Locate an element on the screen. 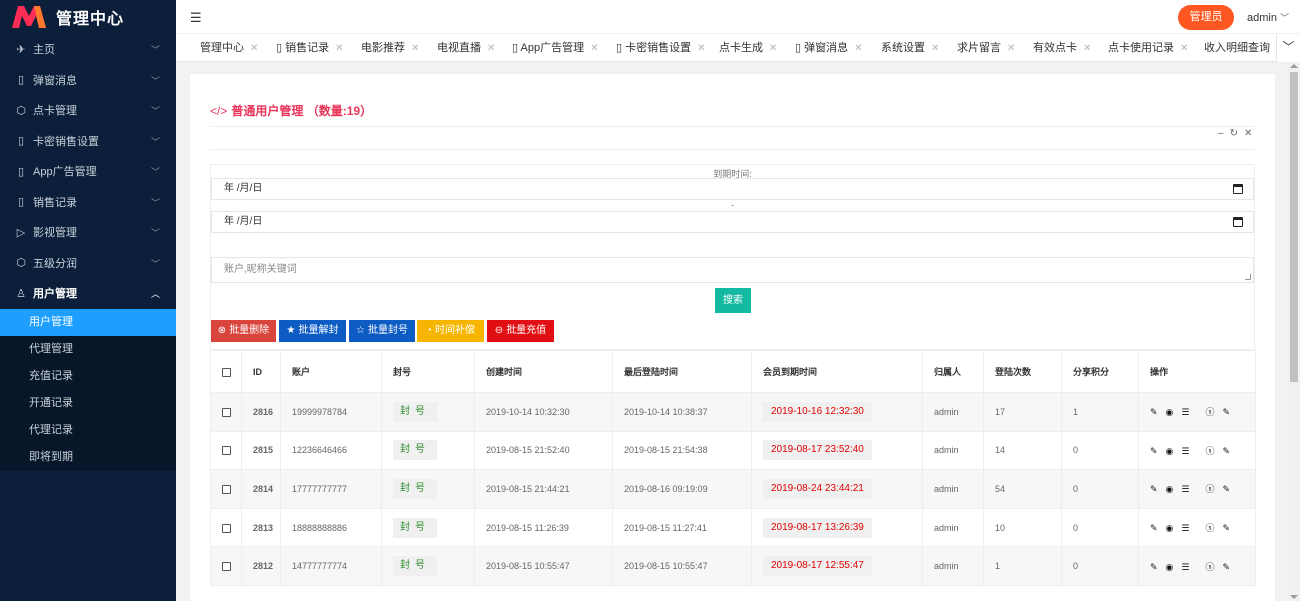 Image resolution: width=1300 pixels, height=601 pixels. tab-more-chevron-down-icon: ﹀ is located at coordinates (1288, 48).